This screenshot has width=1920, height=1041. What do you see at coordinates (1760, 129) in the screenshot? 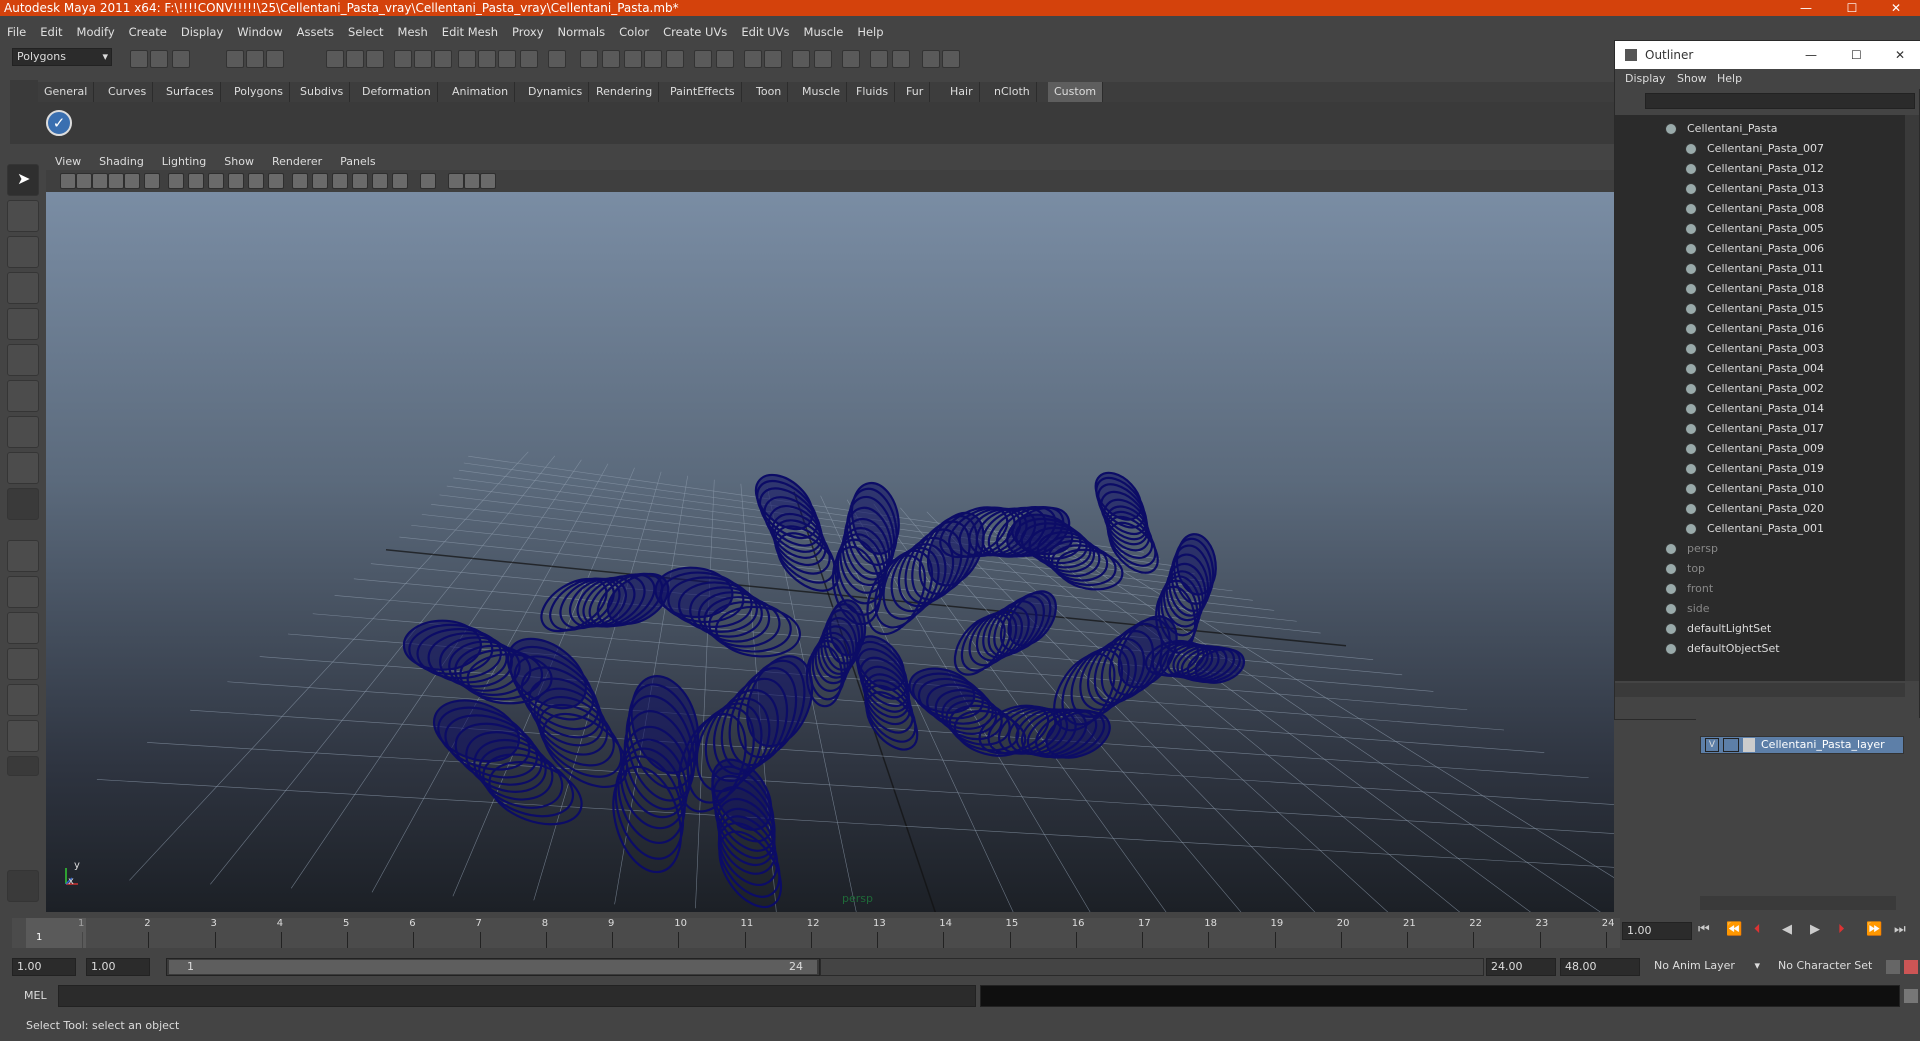
I see `outliner-item-root: Cellentani_Pasta` at bounding box center [1760, 129].